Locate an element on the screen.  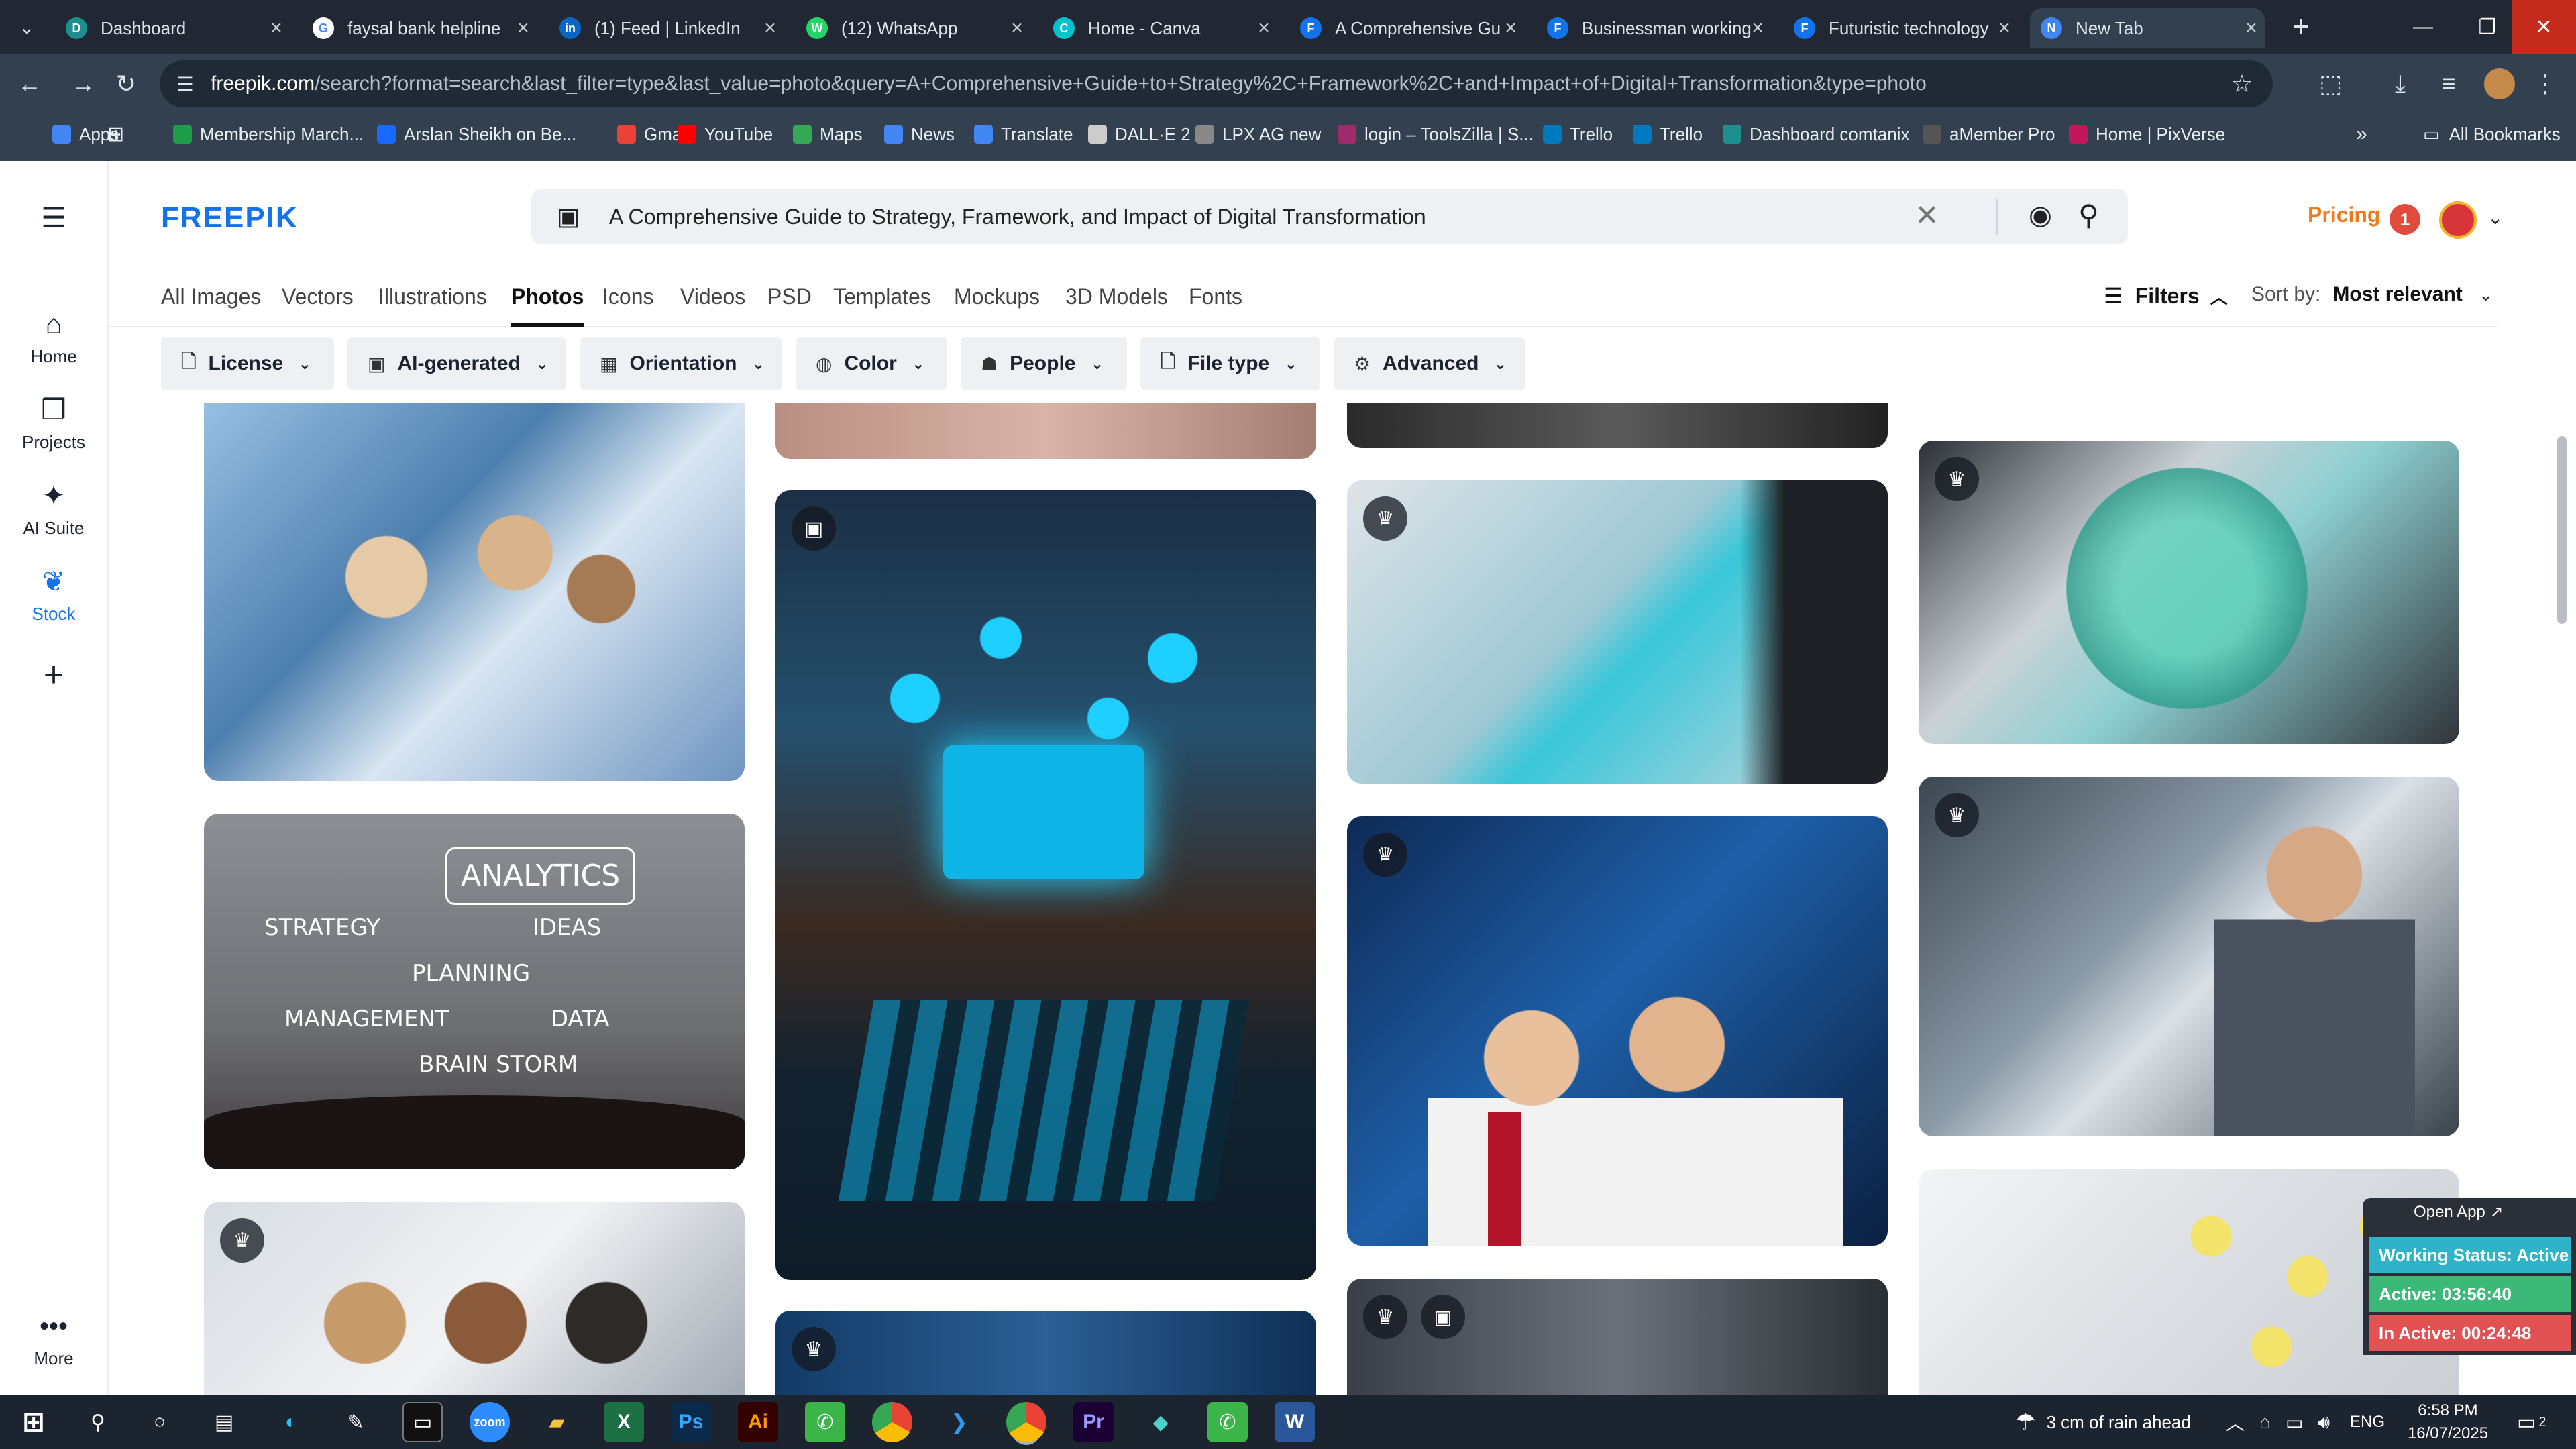
bookmark-item-13: Dashboard comtanix is located at coordinates (1816, 134).